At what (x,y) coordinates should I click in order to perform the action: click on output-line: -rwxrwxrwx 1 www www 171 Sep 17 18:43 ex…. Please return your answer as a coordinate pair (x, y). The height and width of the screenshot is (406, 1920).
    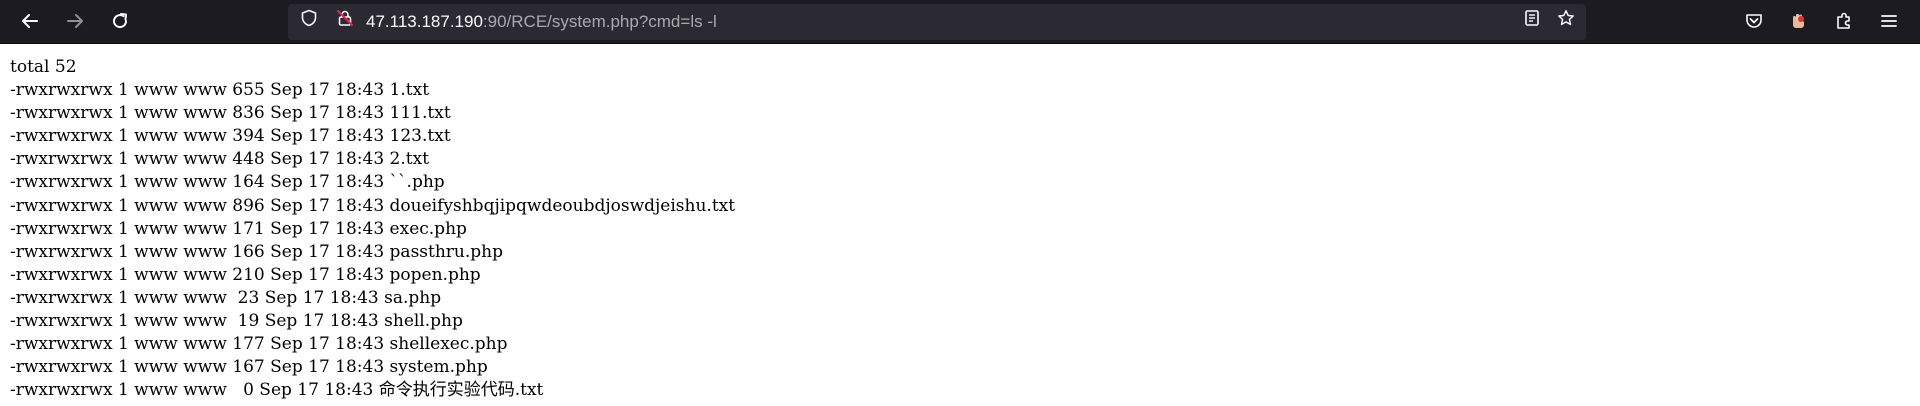
    Looking at the image, I should click on (238, 228).